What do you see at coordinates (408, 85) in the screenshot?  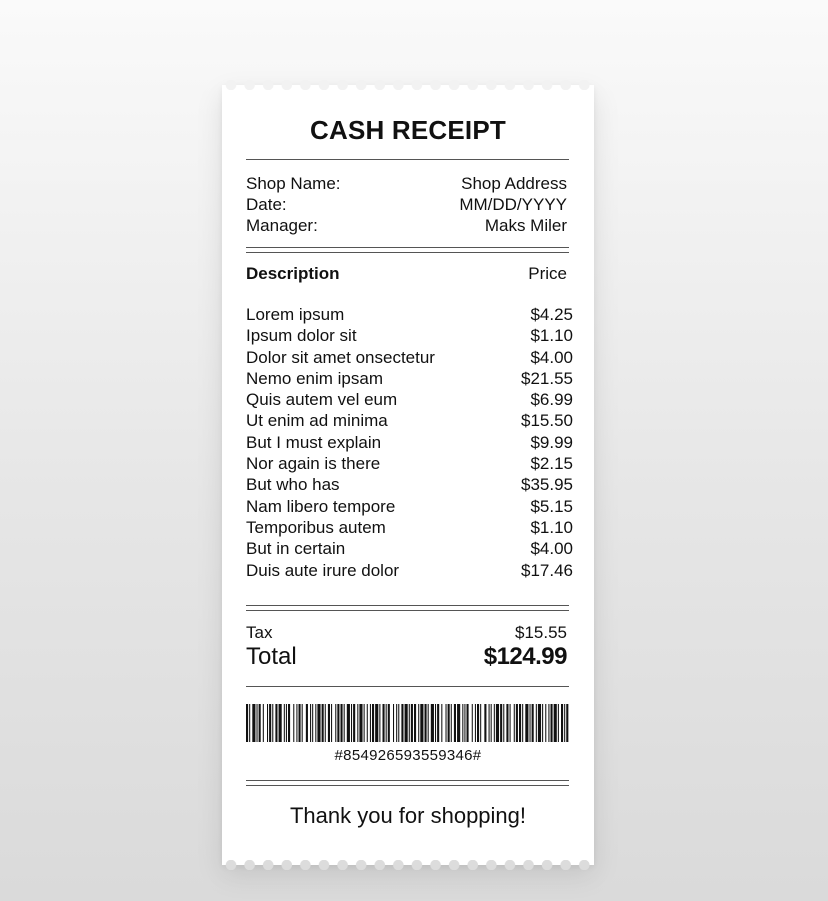 I see `receipt-top-edge` at bounding box center [408, 85].